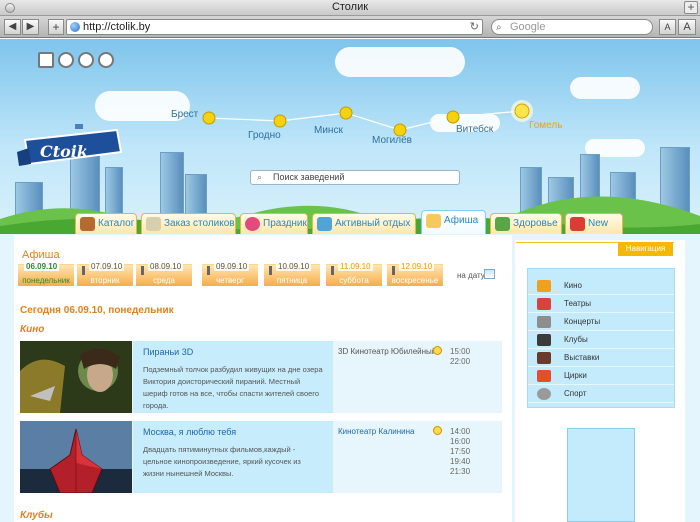 Image resolution: width=700 pixels, height=522 pixels. Describe the element at coordinates (184, 114) in the screenshot. I see `city-link-brest: Брест` at that location.